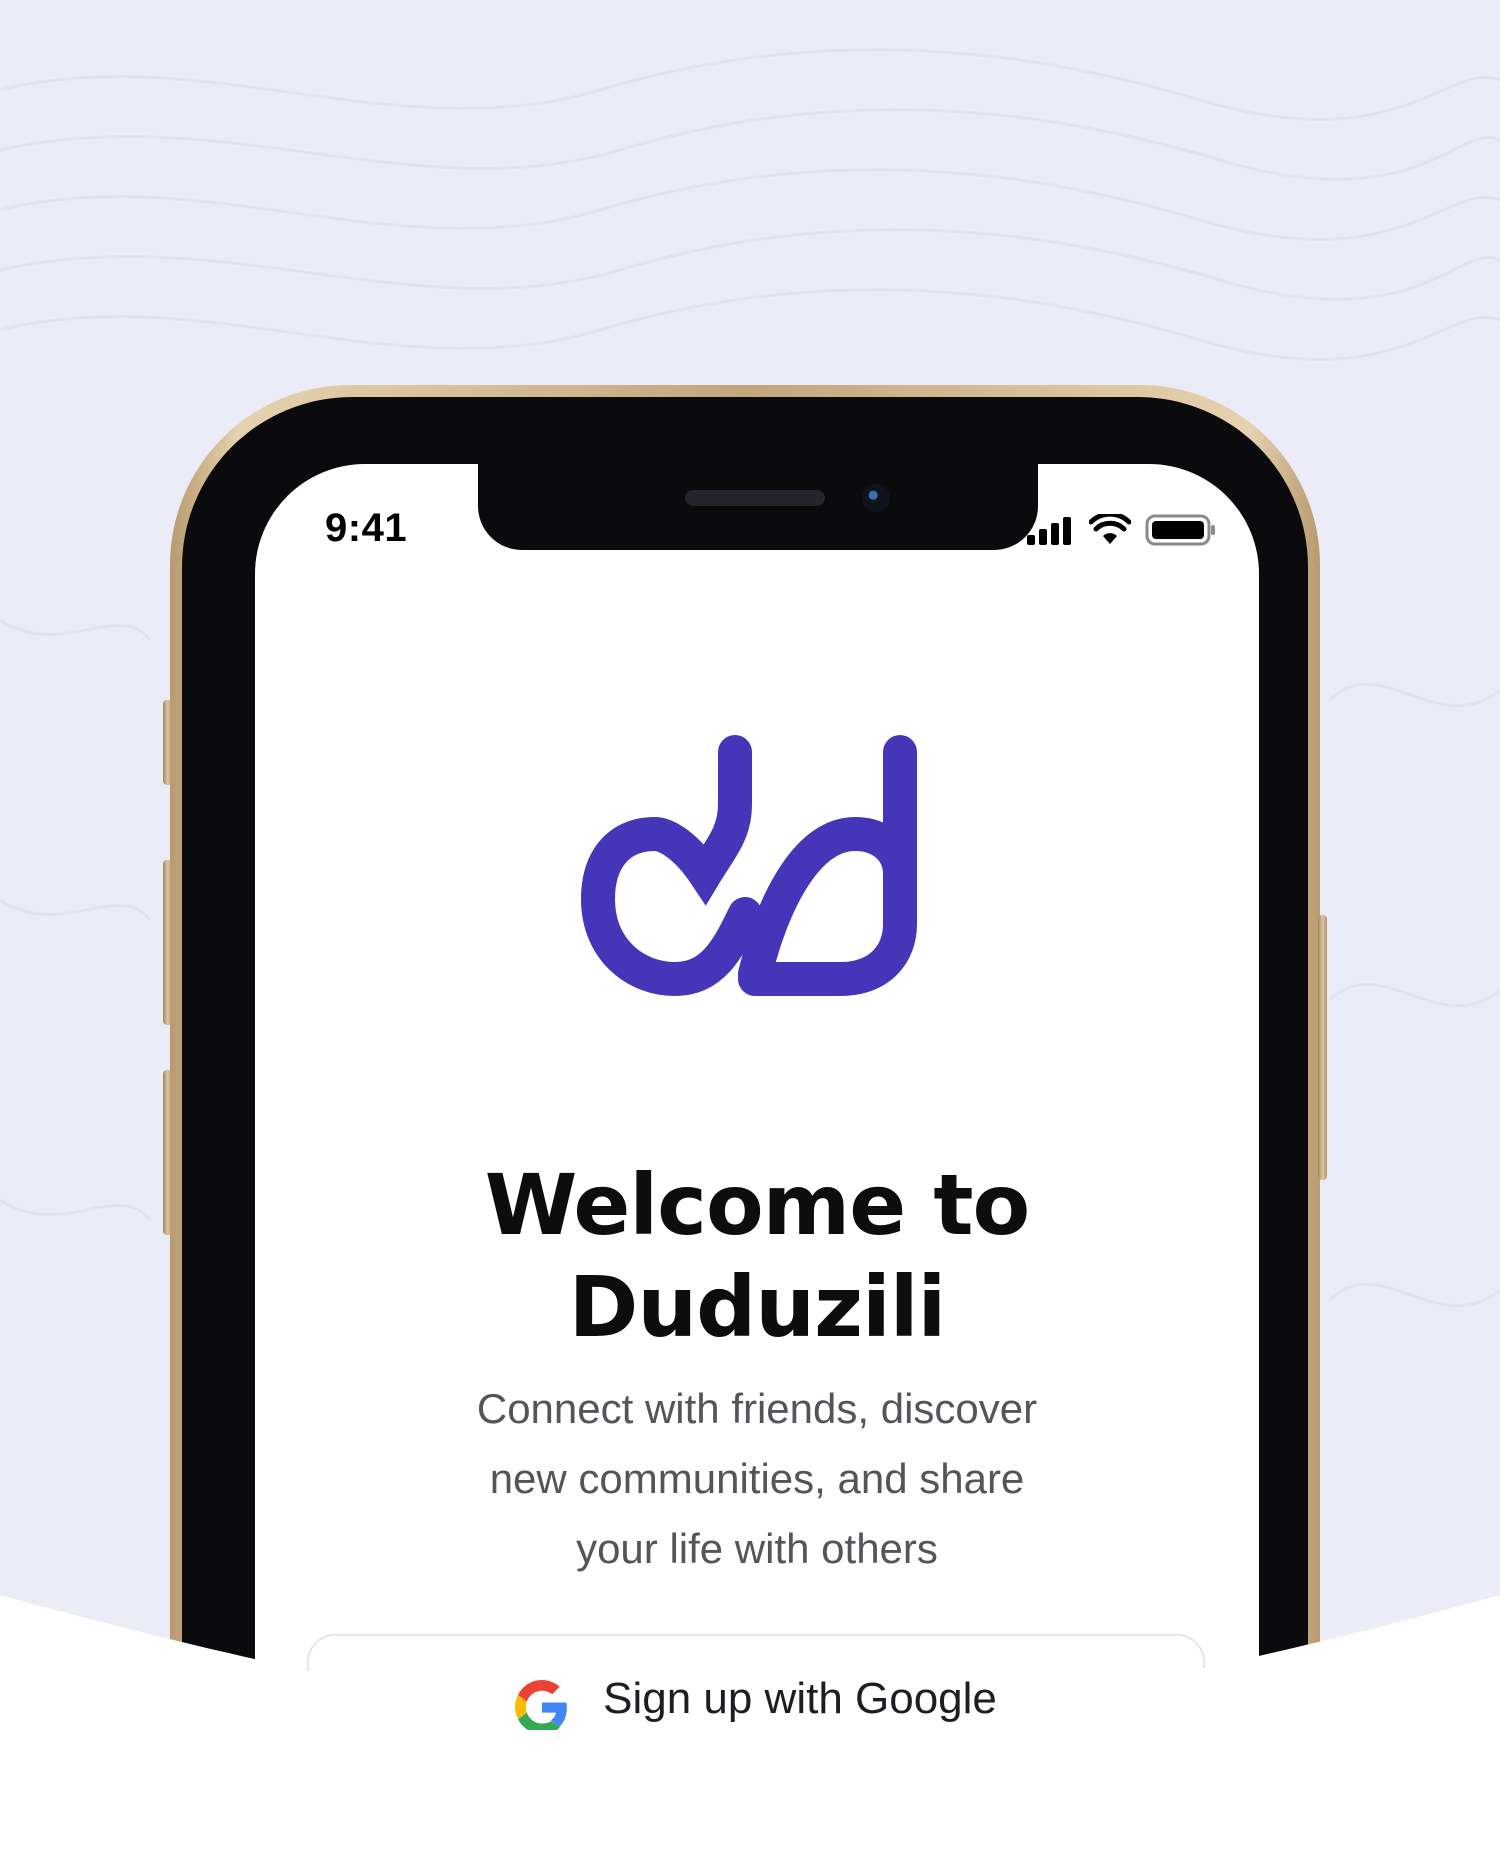 This screenshot has width=1500, height=1864. What do you see at coordinates (757, 1205) in the screenshot?
I see `welcome-title-line1: Welcome to` at bounding box center [757, 1205].